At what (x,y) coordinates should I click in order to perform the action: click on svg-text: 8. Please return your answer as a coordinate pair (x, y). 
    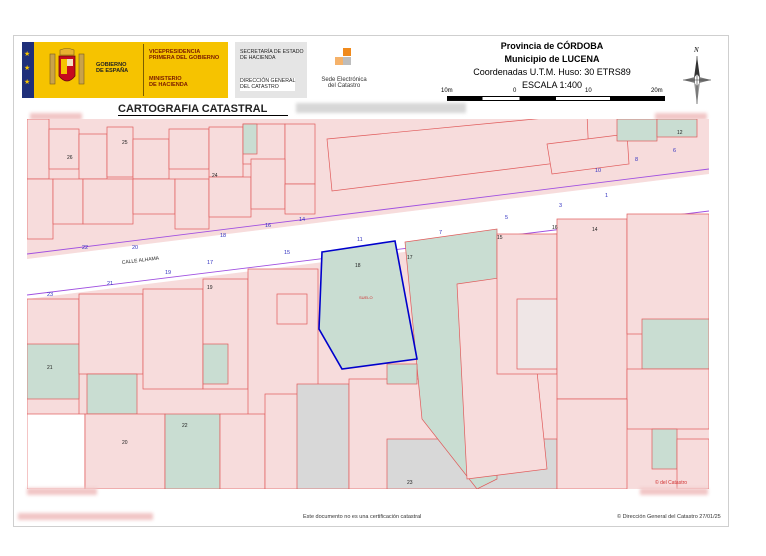
    Looking at the image, I should click on (636, 160).